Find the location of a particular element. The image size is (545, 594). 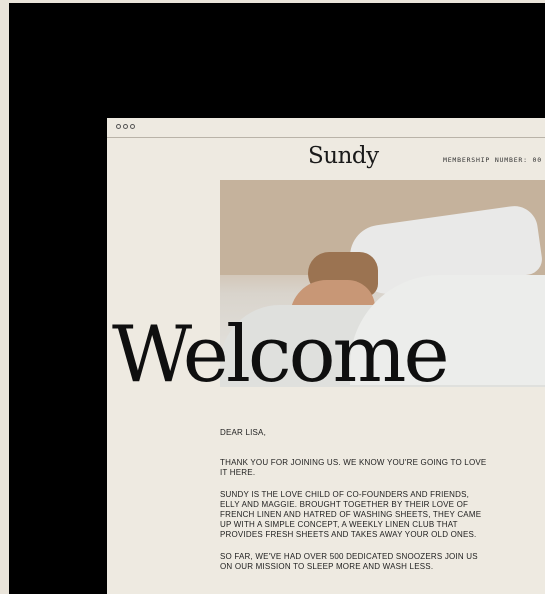

minimize-dot-icon is located at coordinates (125, 126).